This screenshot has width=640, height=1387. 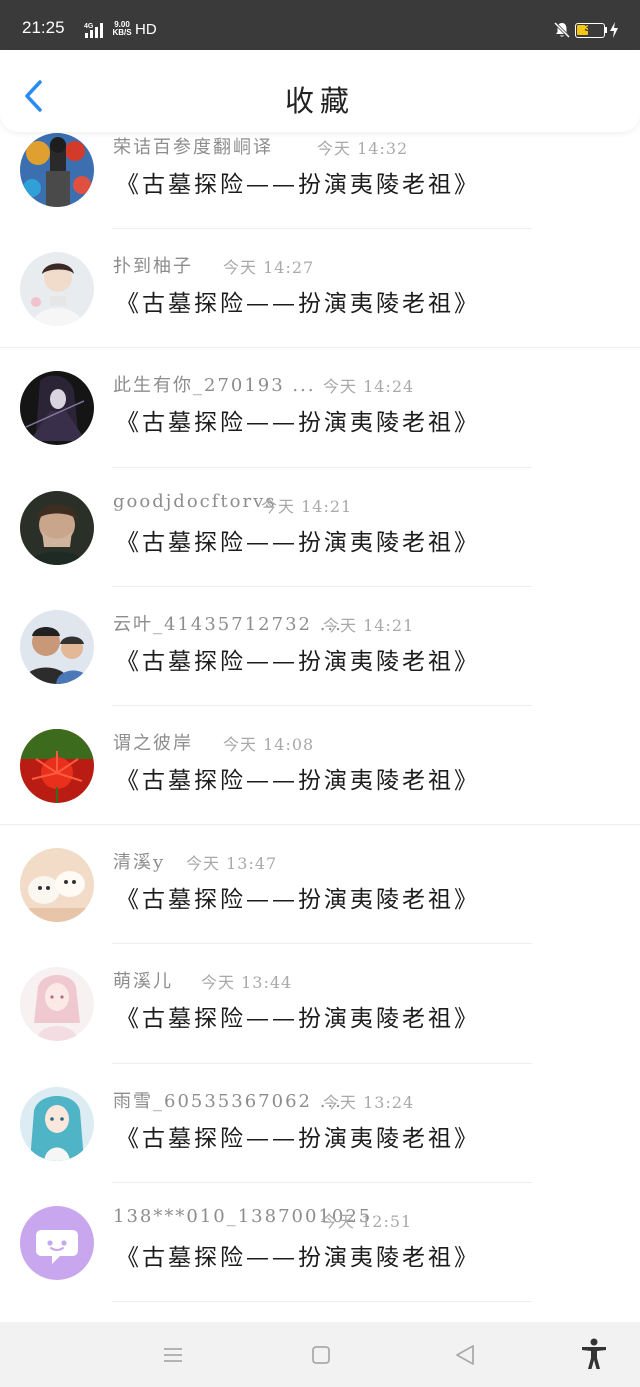 I want to click on header: 收藏, so click(x=320, y=91).